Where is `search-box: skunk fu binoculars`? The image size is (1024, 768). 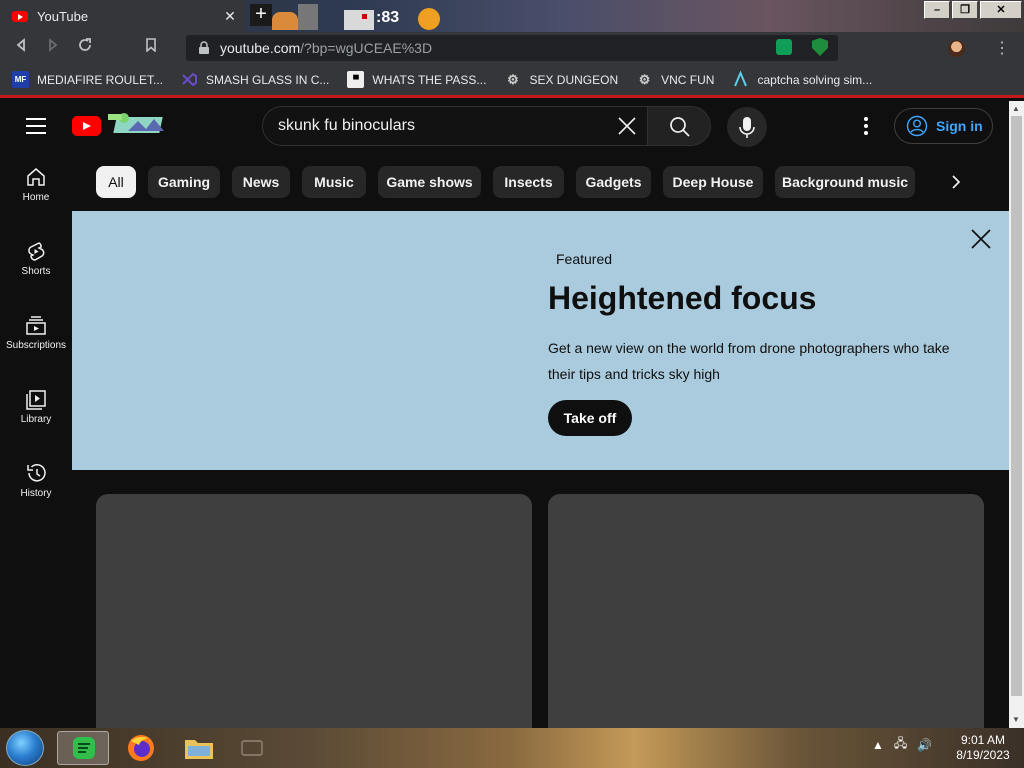 search-box: skunk fu binoculars is located at coordinates (455, 126).